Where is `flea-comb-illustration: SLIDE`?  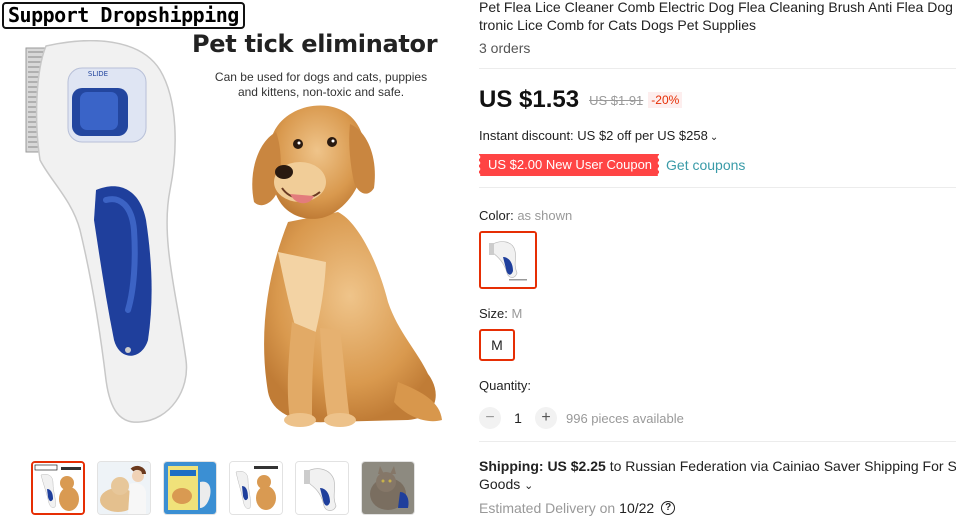
flea-comb-illustration: SLIDE is located at coordinates (106, 231).